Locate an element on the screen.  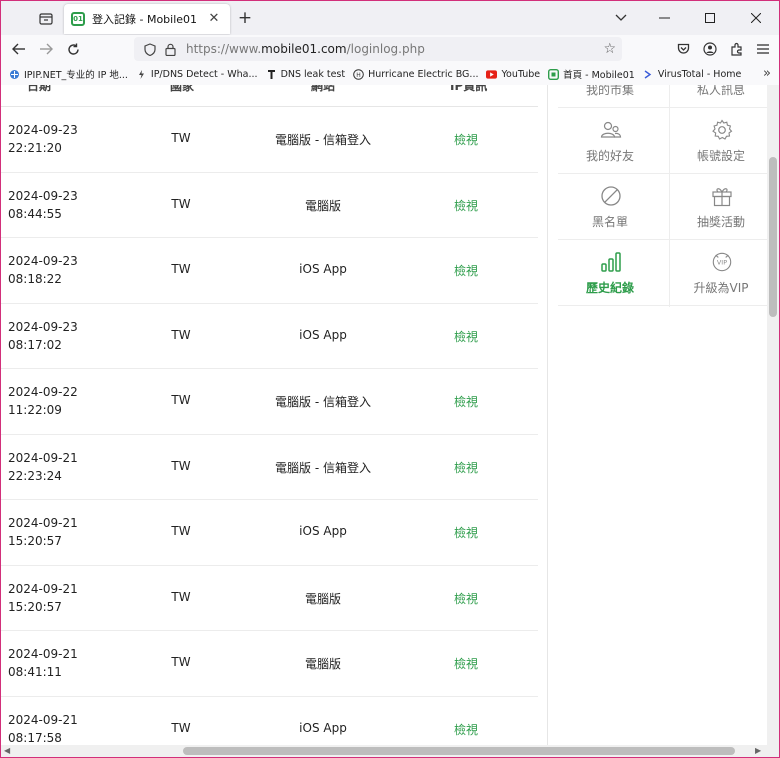
bookmark-star-icon: ☆ is located at coordinates (609, 49).